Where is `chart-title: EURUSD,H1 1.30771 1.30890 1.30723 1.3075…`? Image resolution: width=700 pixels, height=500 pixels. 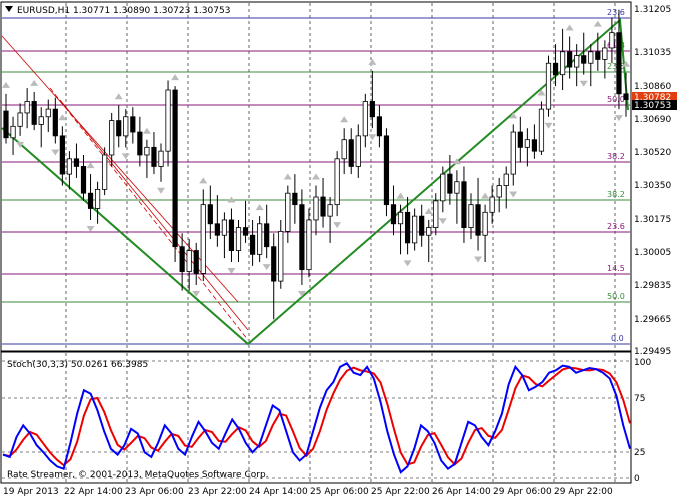 chart-title: EURUSD,H1 1.30771 1.30890 1.30723 1.3075… is located at coordinates (123, 11).